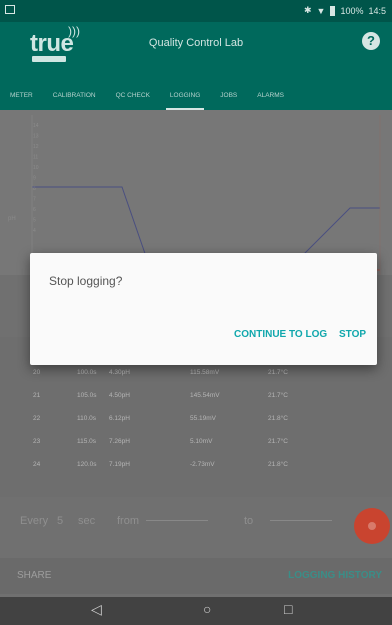  What do you see at coordinates (207, 609) in the screenshot?
I see `home-icon: ○` at bounding box center [207, 609].